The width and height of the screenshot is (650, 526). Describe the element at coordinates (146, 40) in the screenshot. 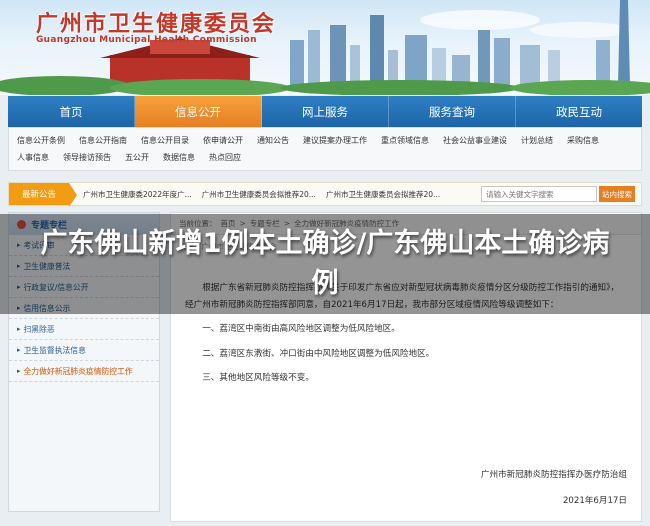

I see `site-logo-subtitle: Guangzhou Municipal Health Commission` at that location.